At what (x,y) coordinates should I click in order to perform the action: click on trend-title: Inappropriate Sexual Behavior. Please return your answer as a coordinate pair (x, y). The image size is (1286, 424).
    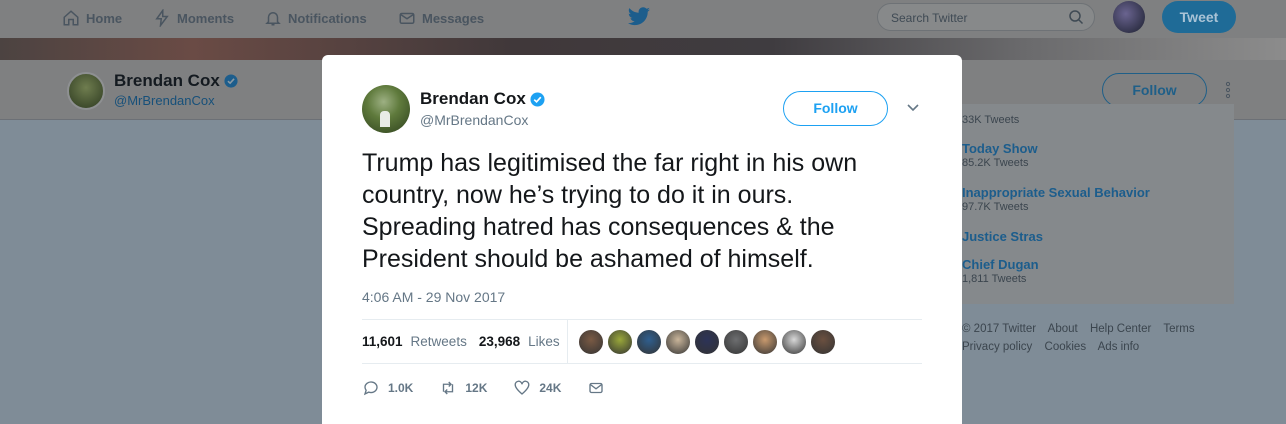
    Looking at the image, I should click on (1056, 192).